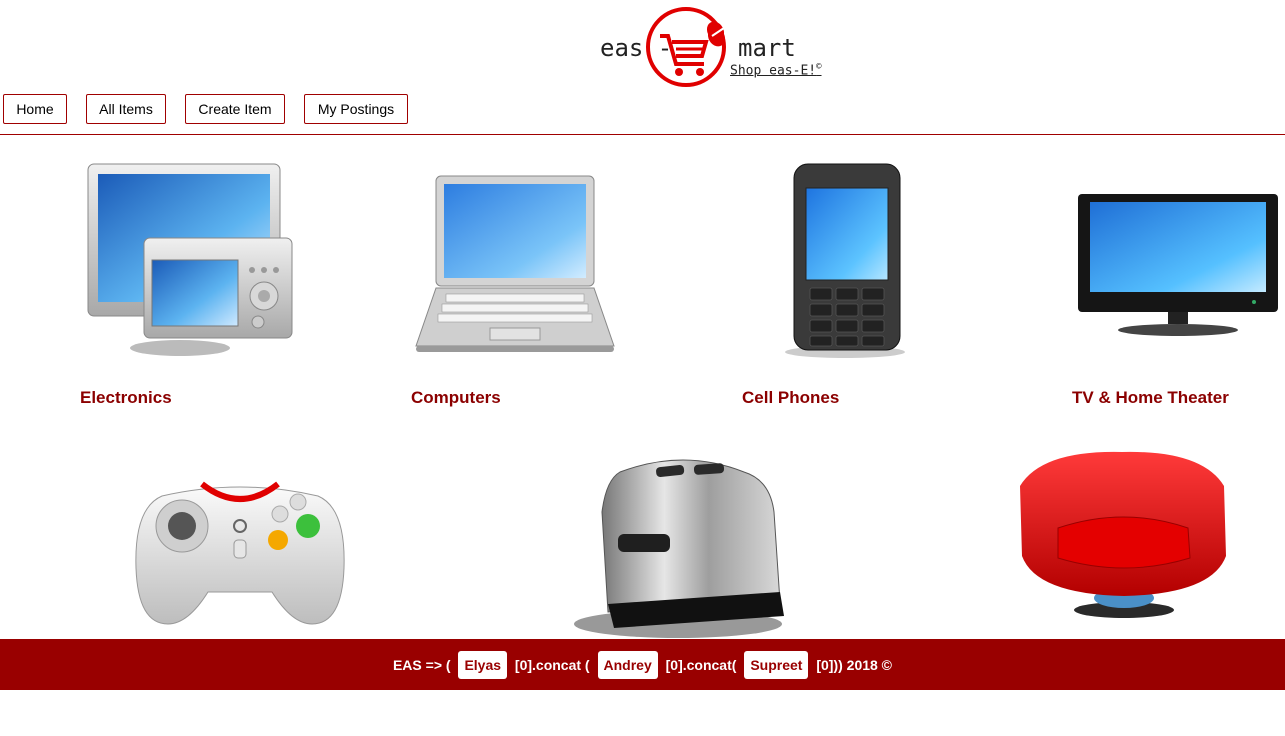  What do you see at coordinates (423, 664) in the screenshot?
I see `footer-prefix: EAS => (` at bounding box center [423, 664].